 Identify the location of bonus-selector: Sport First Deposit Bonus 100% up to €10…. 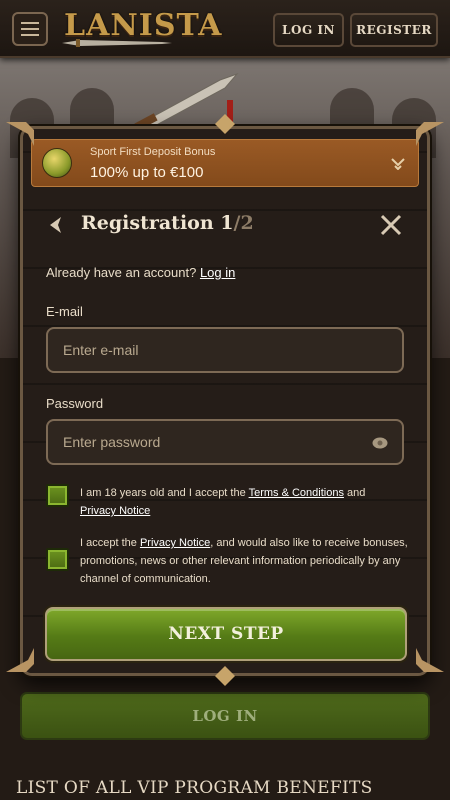
(225, 163).